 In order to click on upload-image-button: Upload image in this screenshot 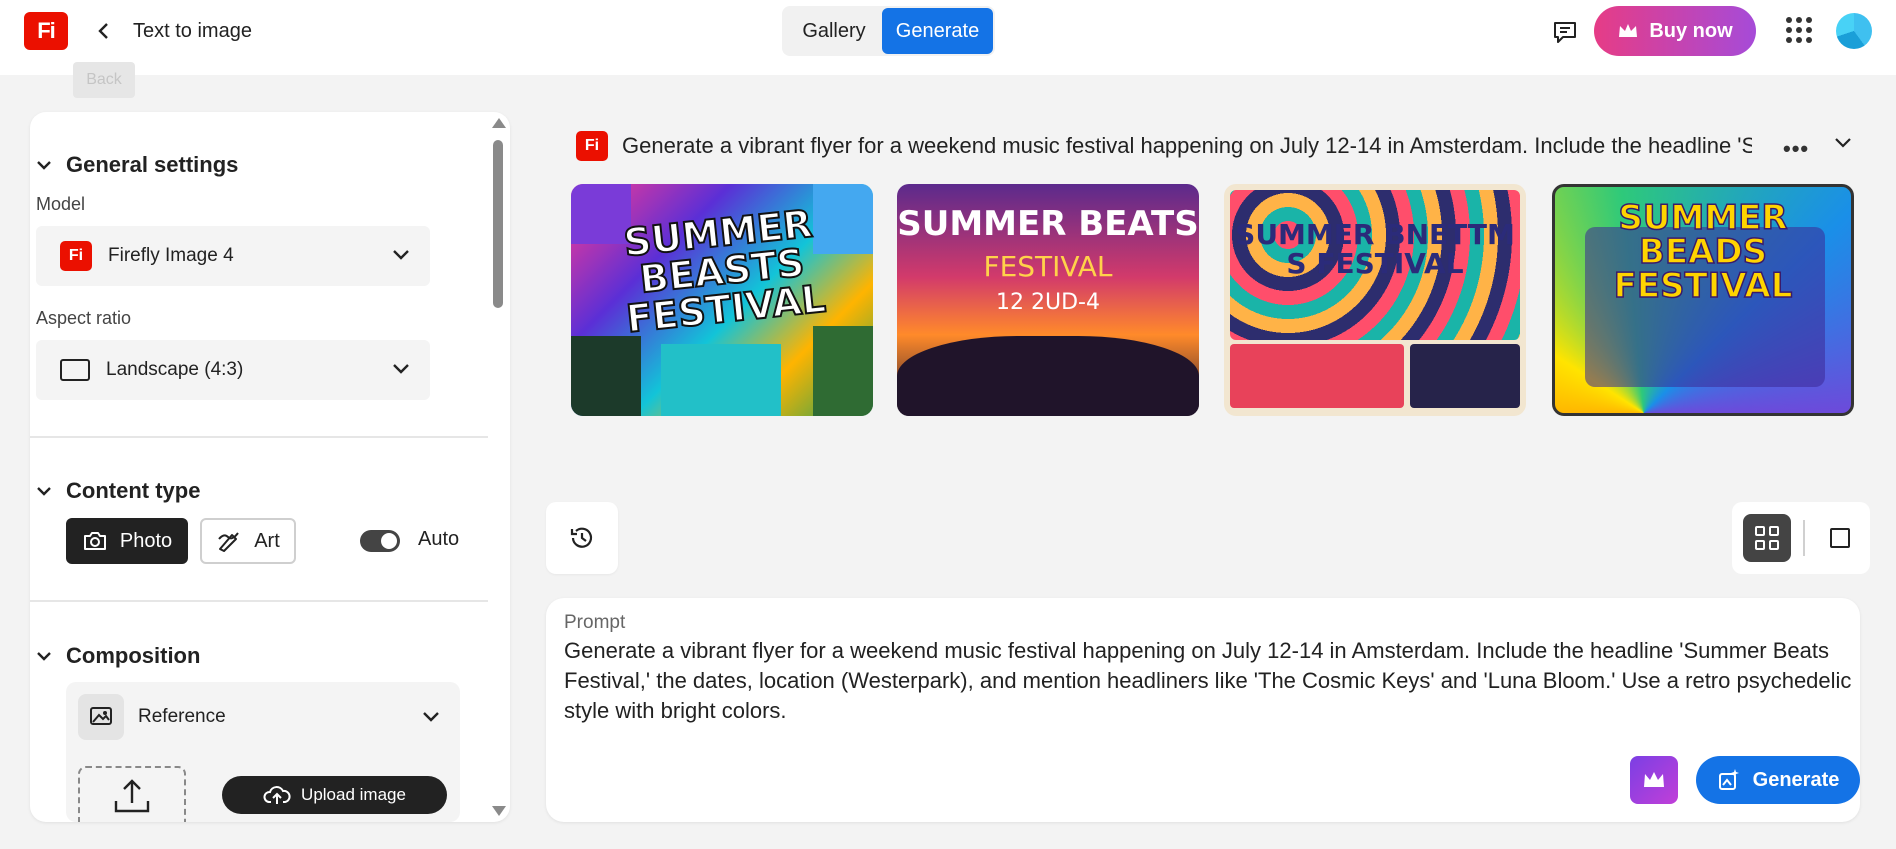, I will do `click(334, 795)`.